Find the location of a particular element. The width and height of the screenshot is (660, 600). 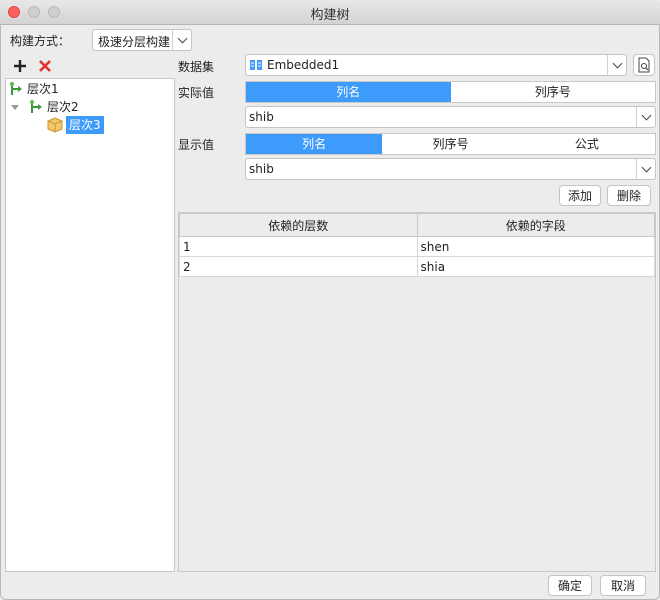

table-cell: shia is located at coordinates (535, 266).